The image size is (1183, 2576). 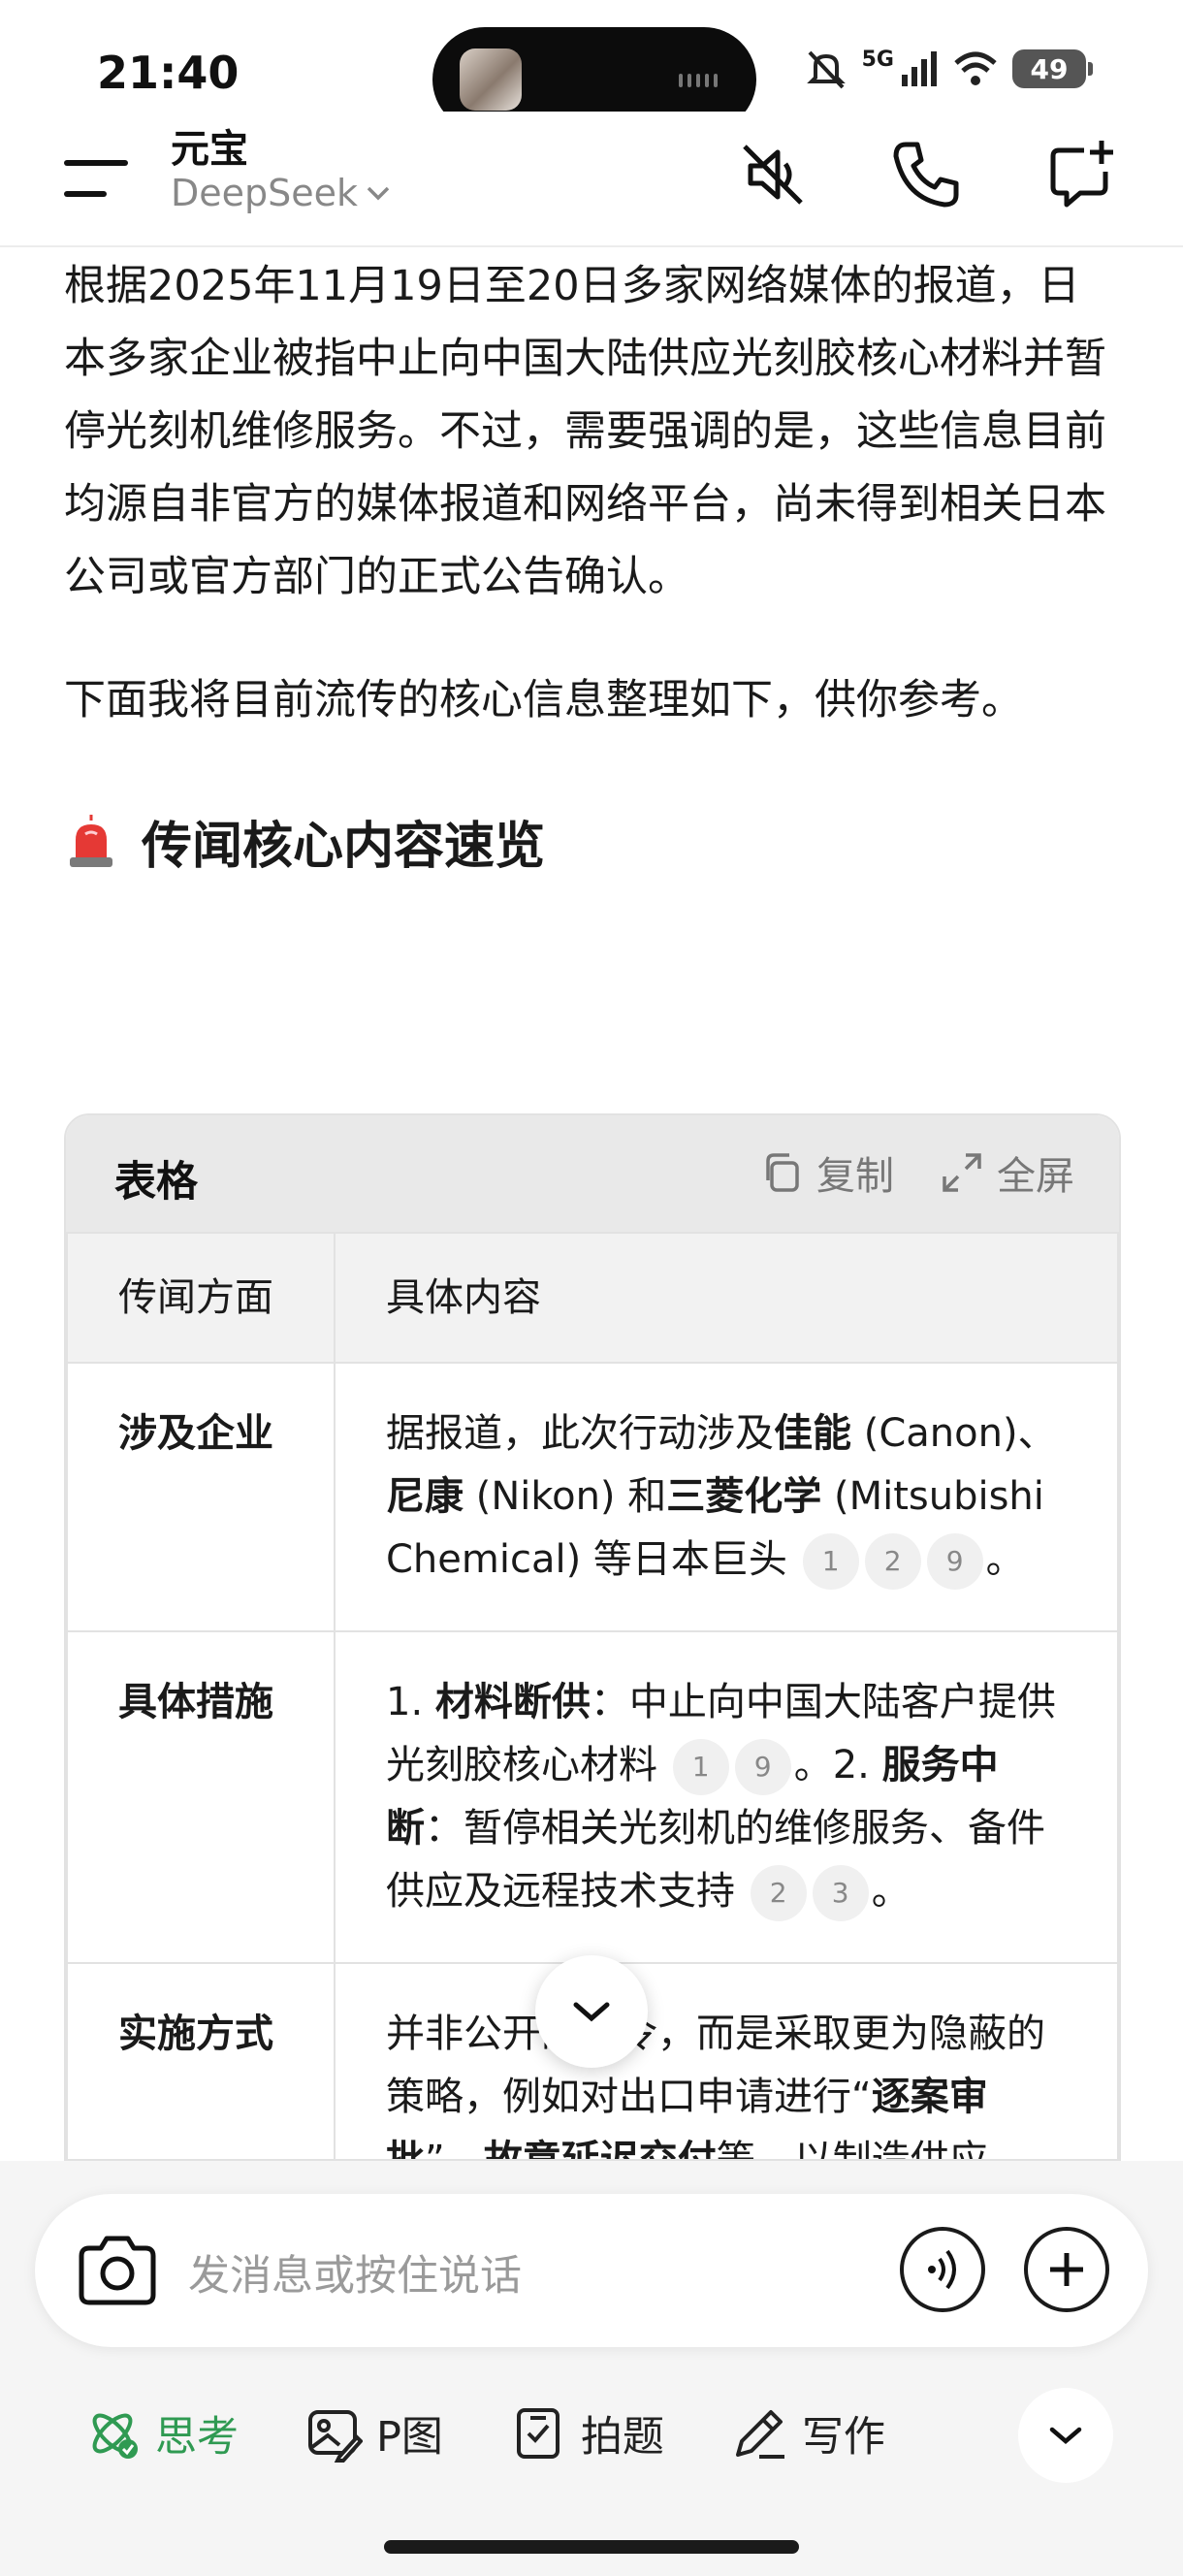 What do you see at coordinates (168, 73) in the screenshot?
I see `status-time: 21:40` at bounding box center [168, 73].